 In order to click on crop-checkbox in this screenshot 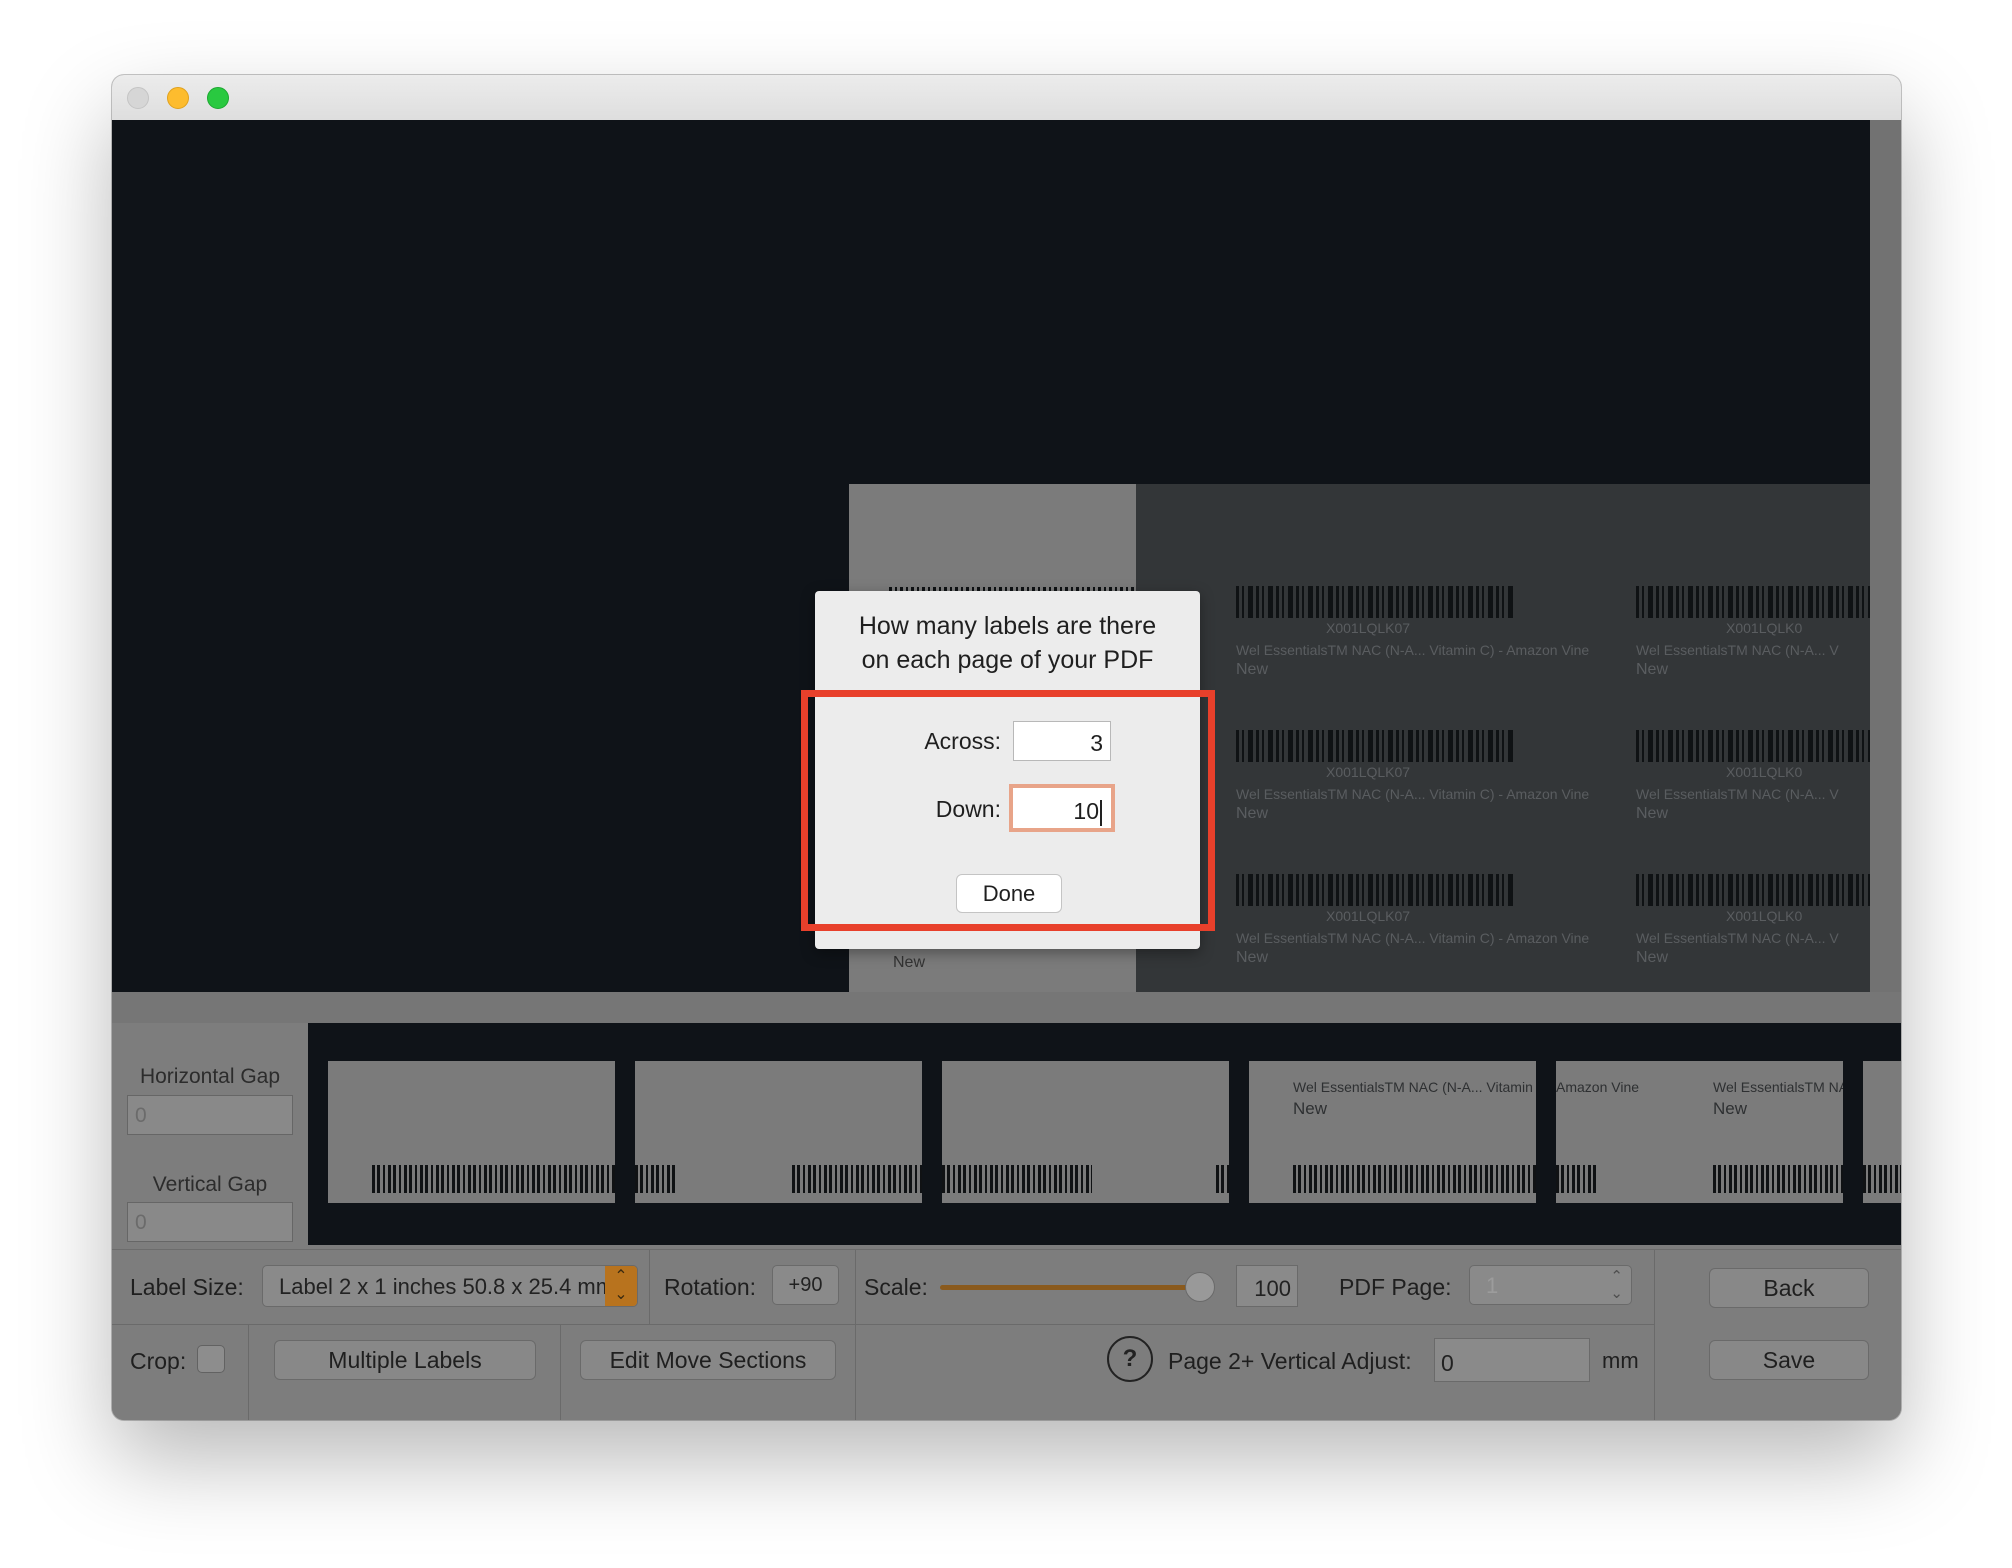, I will do `click(211, 1359)`.